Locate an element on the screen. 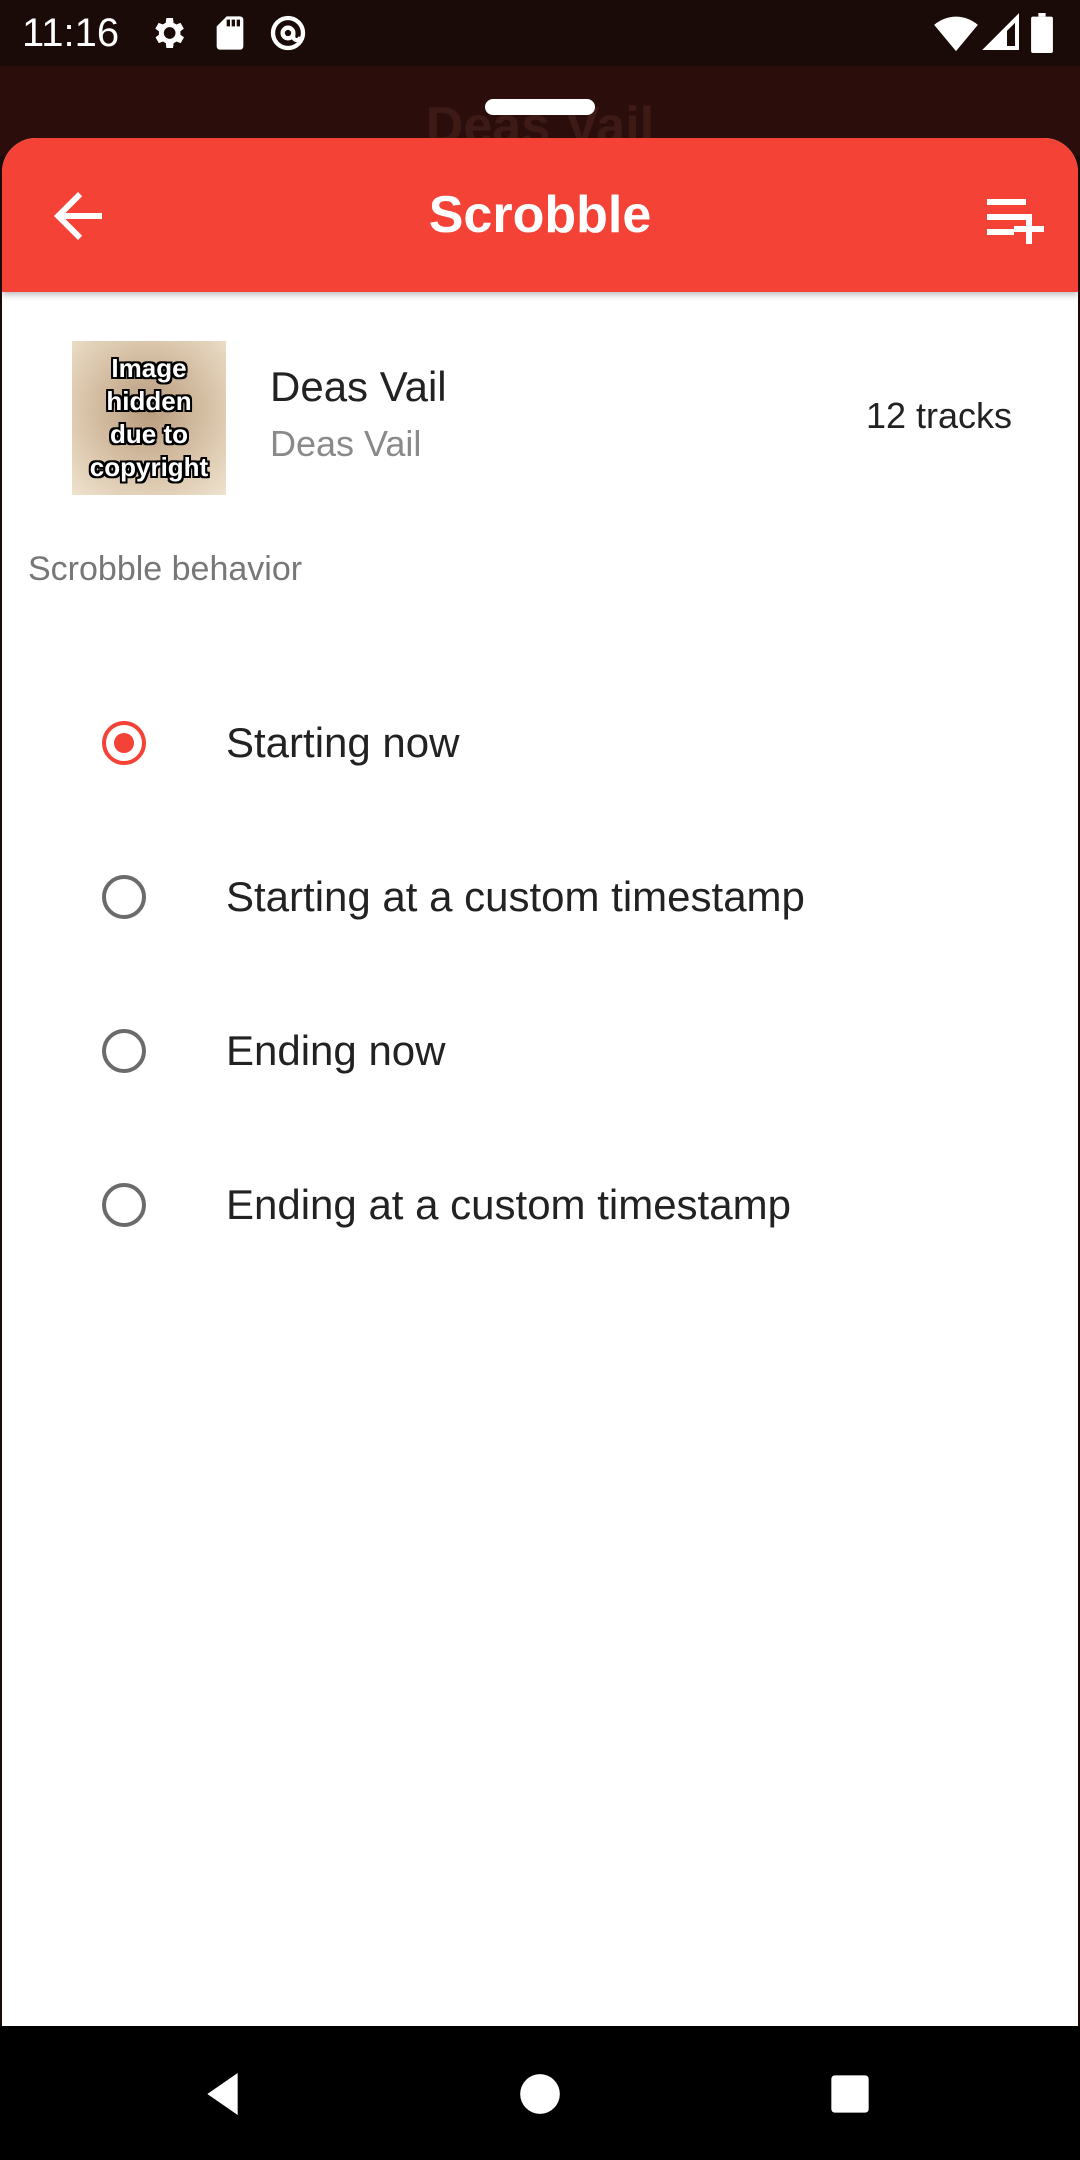 The width and height of the screenshot is (1080, 2160). option-ending-now: Ending now is located at coordinates (540, 1051).